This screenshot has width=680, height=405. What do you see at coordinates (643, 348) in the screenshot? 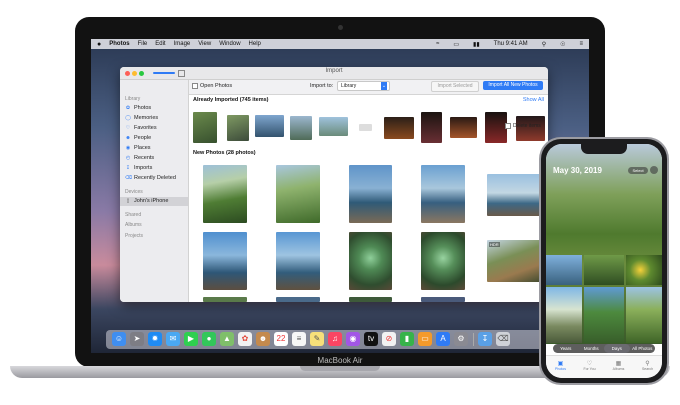
I see `segment-all-photos: All Photos` at bounding box center [643, 348].